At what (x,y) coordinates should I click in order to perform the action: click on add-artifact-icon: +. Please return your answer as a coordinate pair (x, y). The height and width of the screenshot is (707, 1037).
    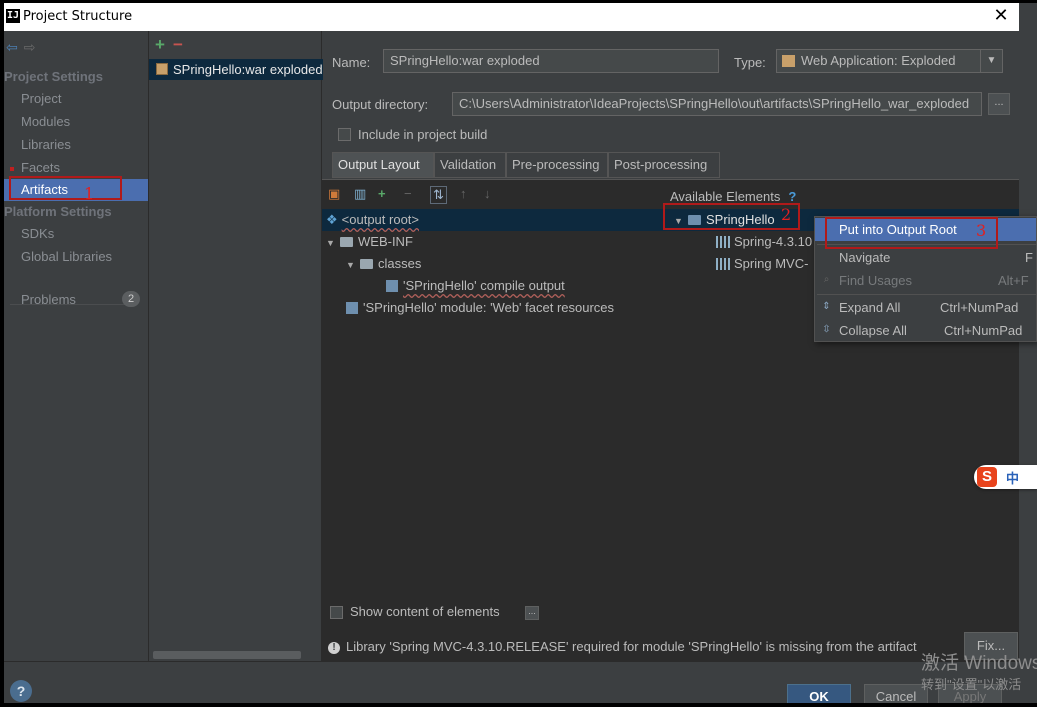
    Looking at the image, I should click on (160, 44).